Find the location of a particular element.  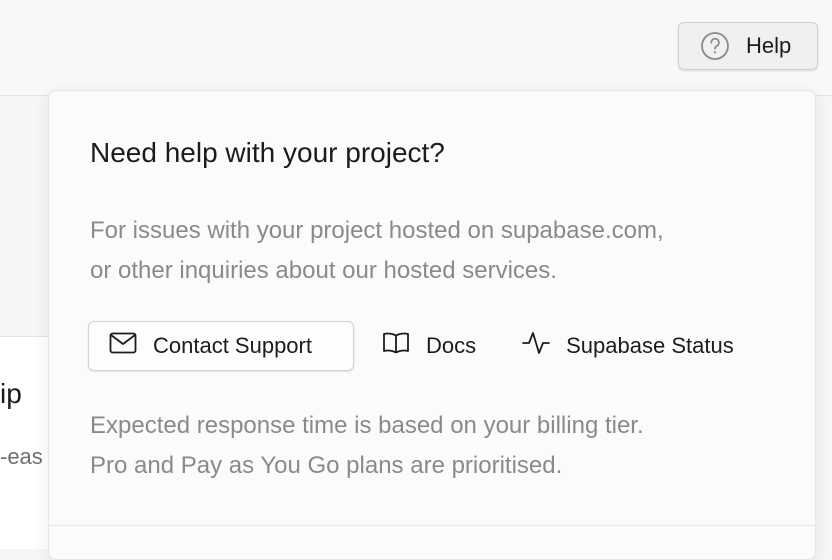

popover-divider is located at coordinates (432, 525).